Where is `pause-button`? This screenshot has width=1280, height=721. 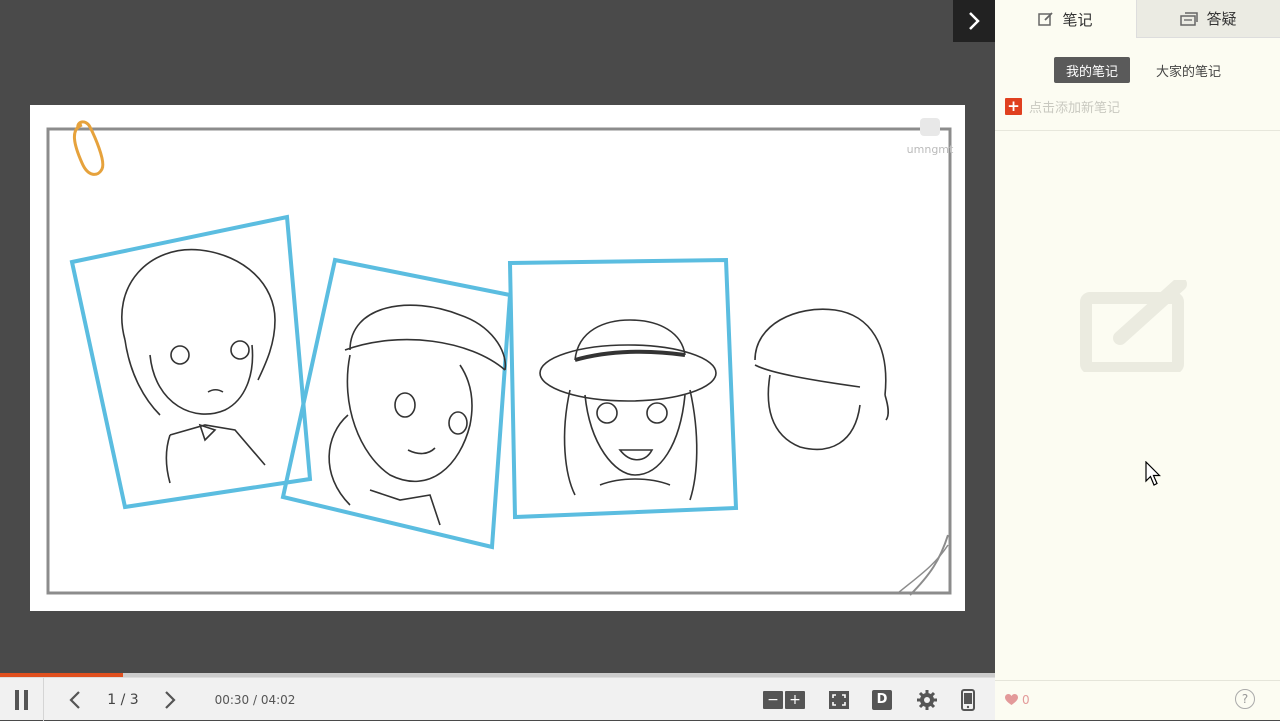 pause-button is located at coordinates (21, 699).